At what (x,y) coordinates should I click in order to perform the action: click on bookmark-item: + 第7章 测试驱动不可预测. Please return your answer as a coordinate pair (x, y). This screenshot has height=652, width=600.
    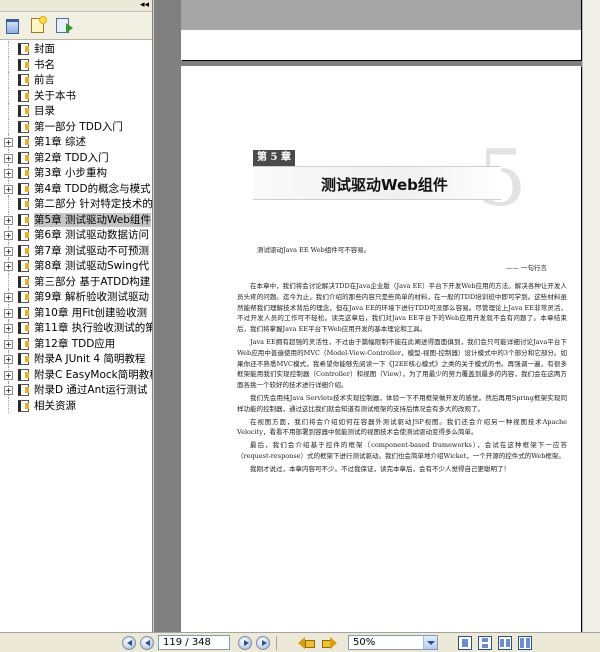
    Looking at the image, I should click on (76, 250).